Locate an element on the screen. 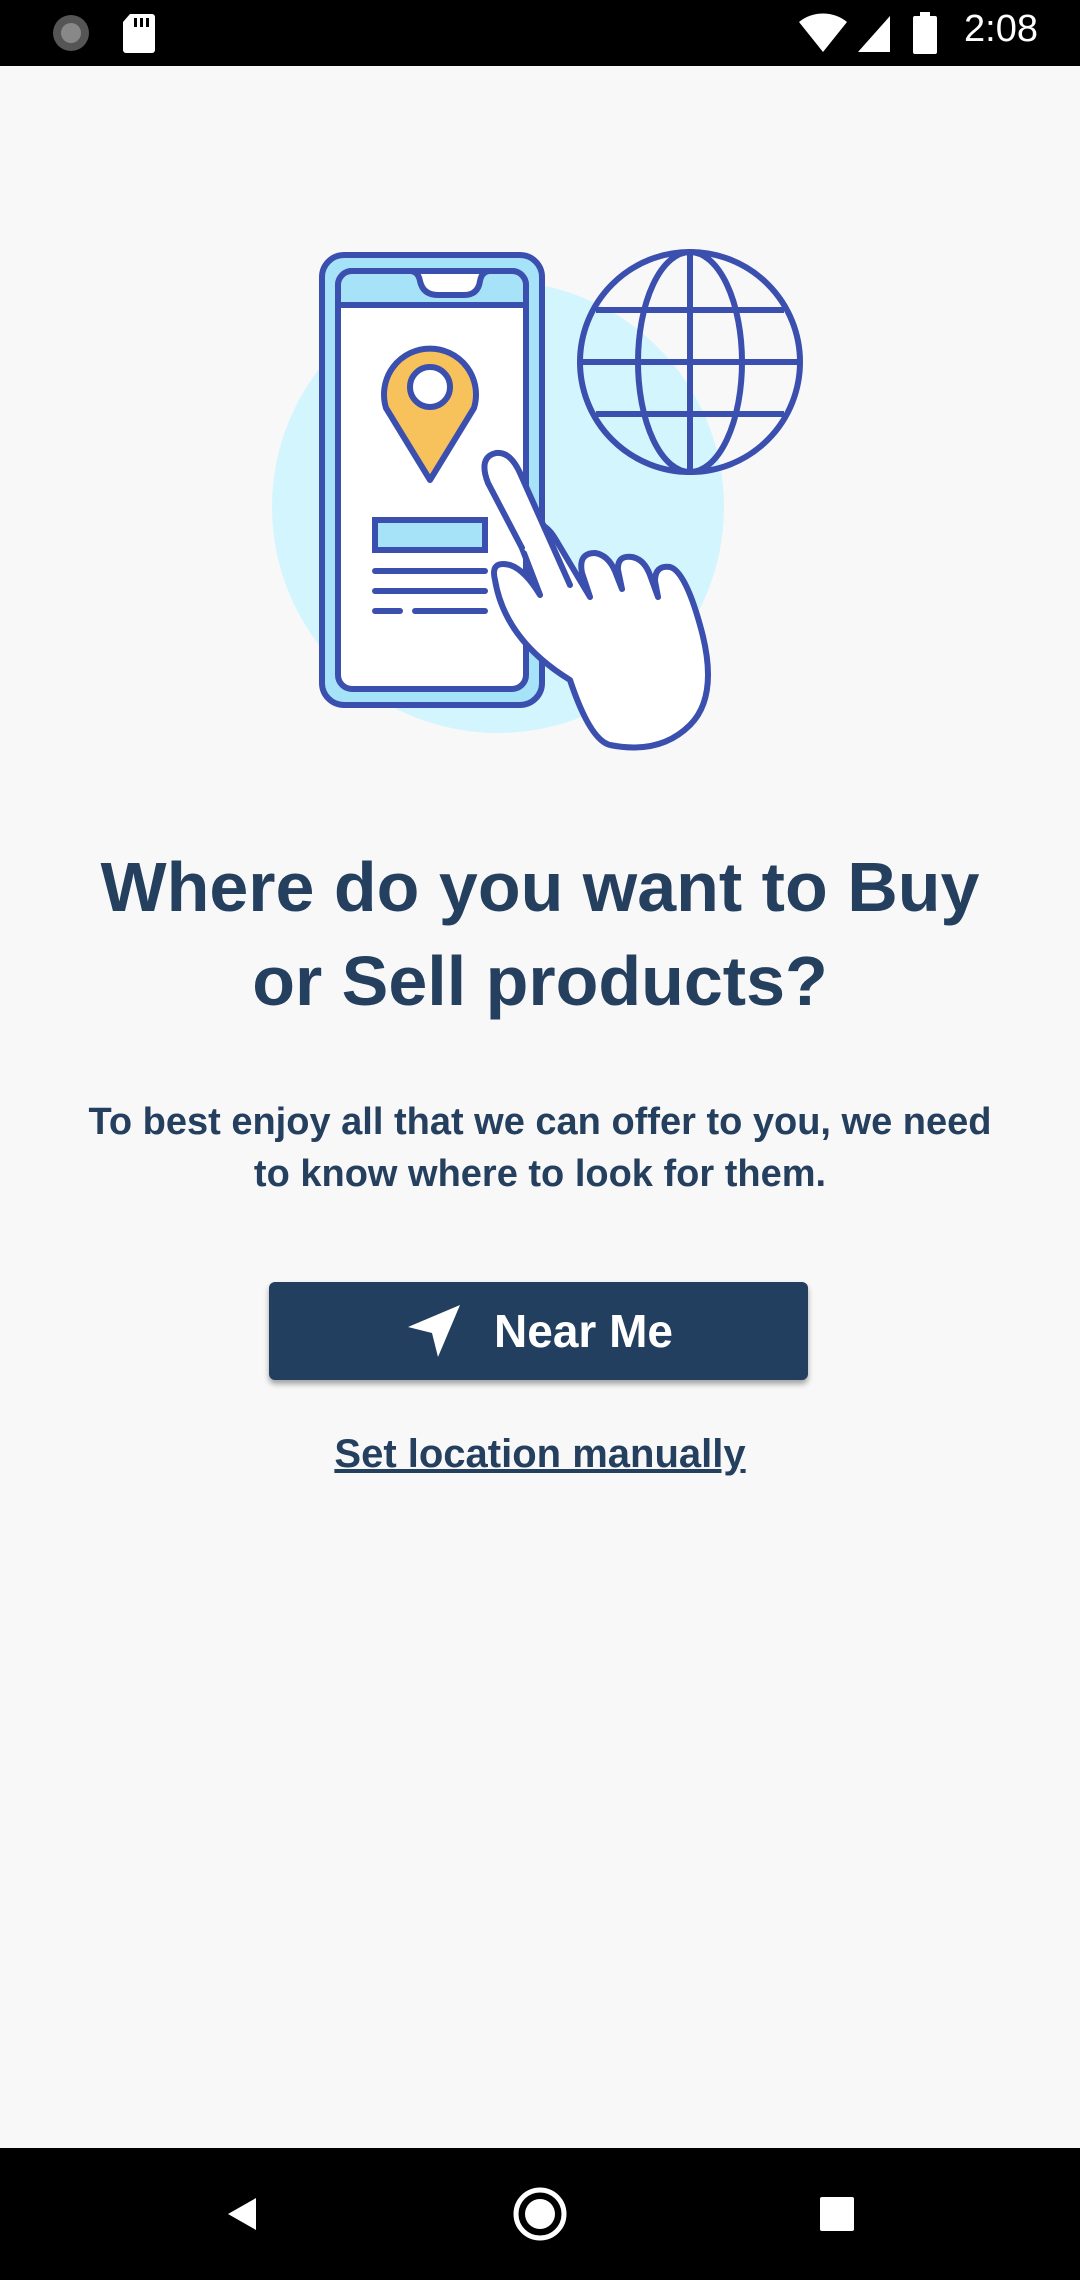  set-location-manually-link: Set location manually is located at coordinates (540, 1454).